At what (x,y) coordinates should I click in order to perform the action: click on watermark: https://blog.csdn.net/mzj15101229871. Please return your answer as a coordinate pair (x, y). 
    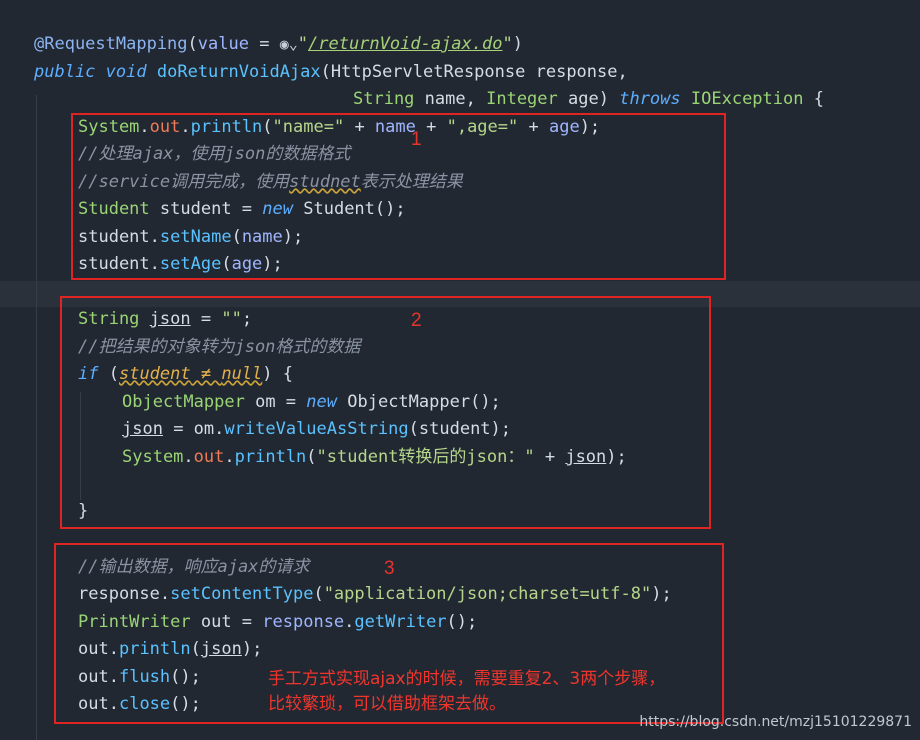
    Looking at the image, I should click on (775, 722).